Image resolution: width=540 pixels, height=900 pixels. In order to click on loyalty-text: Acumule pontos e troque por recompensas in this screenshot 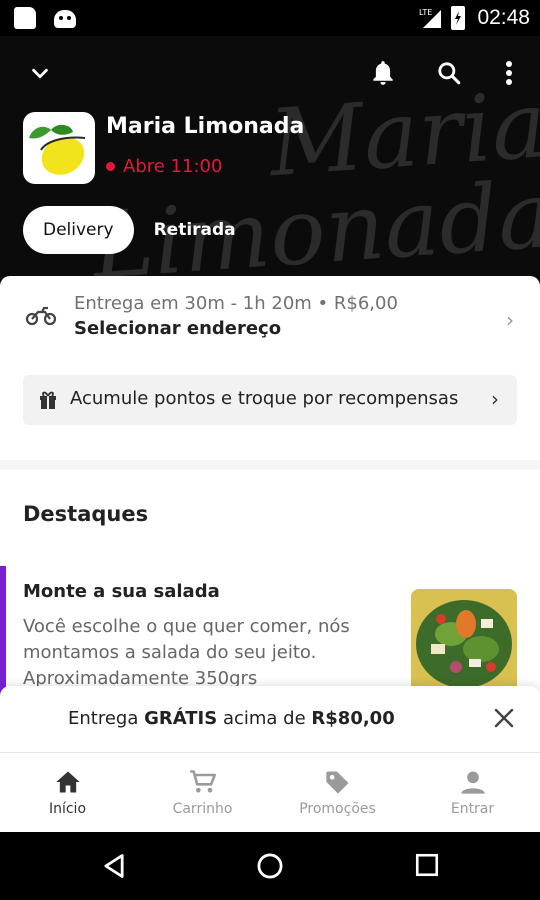, I will do `click(264, 398)`.